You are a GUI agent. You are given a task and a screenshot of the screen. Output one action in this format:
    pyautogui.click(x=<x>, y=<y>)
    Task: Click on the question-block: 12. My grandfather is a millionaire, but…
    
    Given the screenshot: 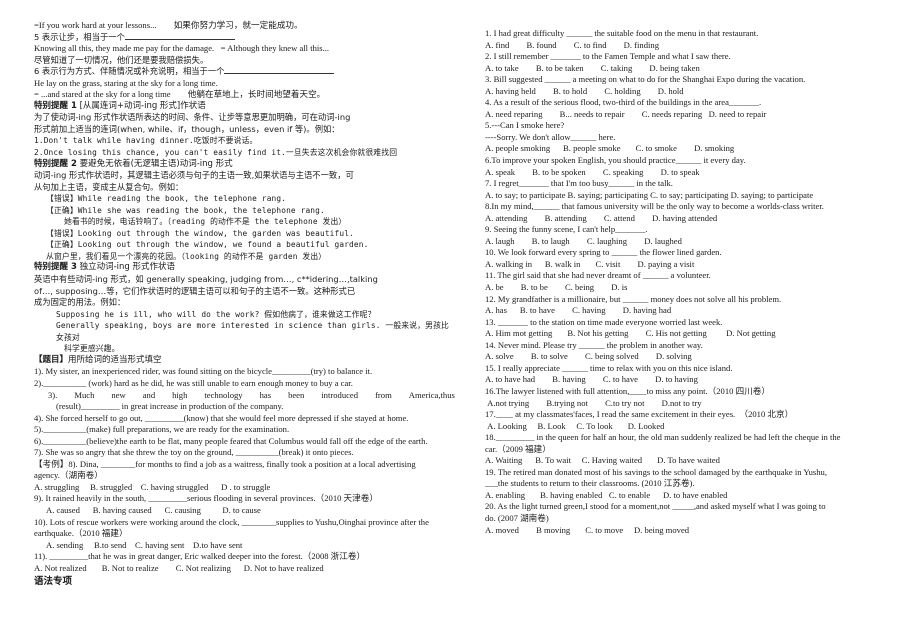 What is the action you would take?
    pyautogui.click(x=694, y=305)
    